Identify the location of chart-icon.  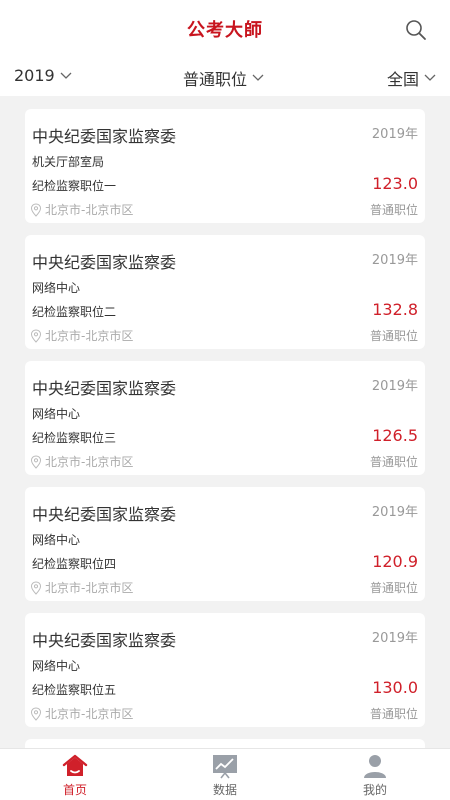
(225, 767).